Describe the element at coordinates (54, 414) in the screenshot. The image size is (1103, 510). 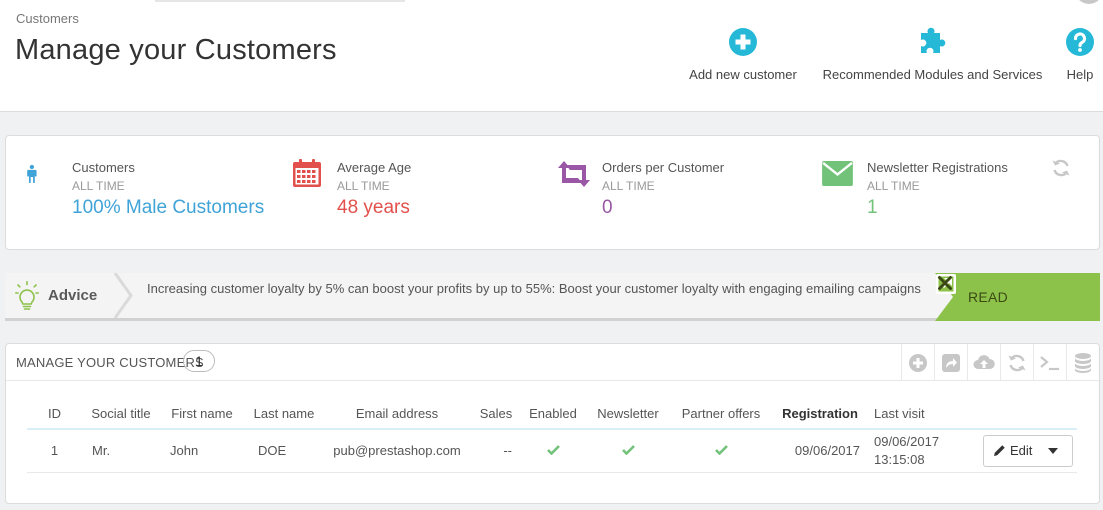
I see `column-header-id: ID` at that location.